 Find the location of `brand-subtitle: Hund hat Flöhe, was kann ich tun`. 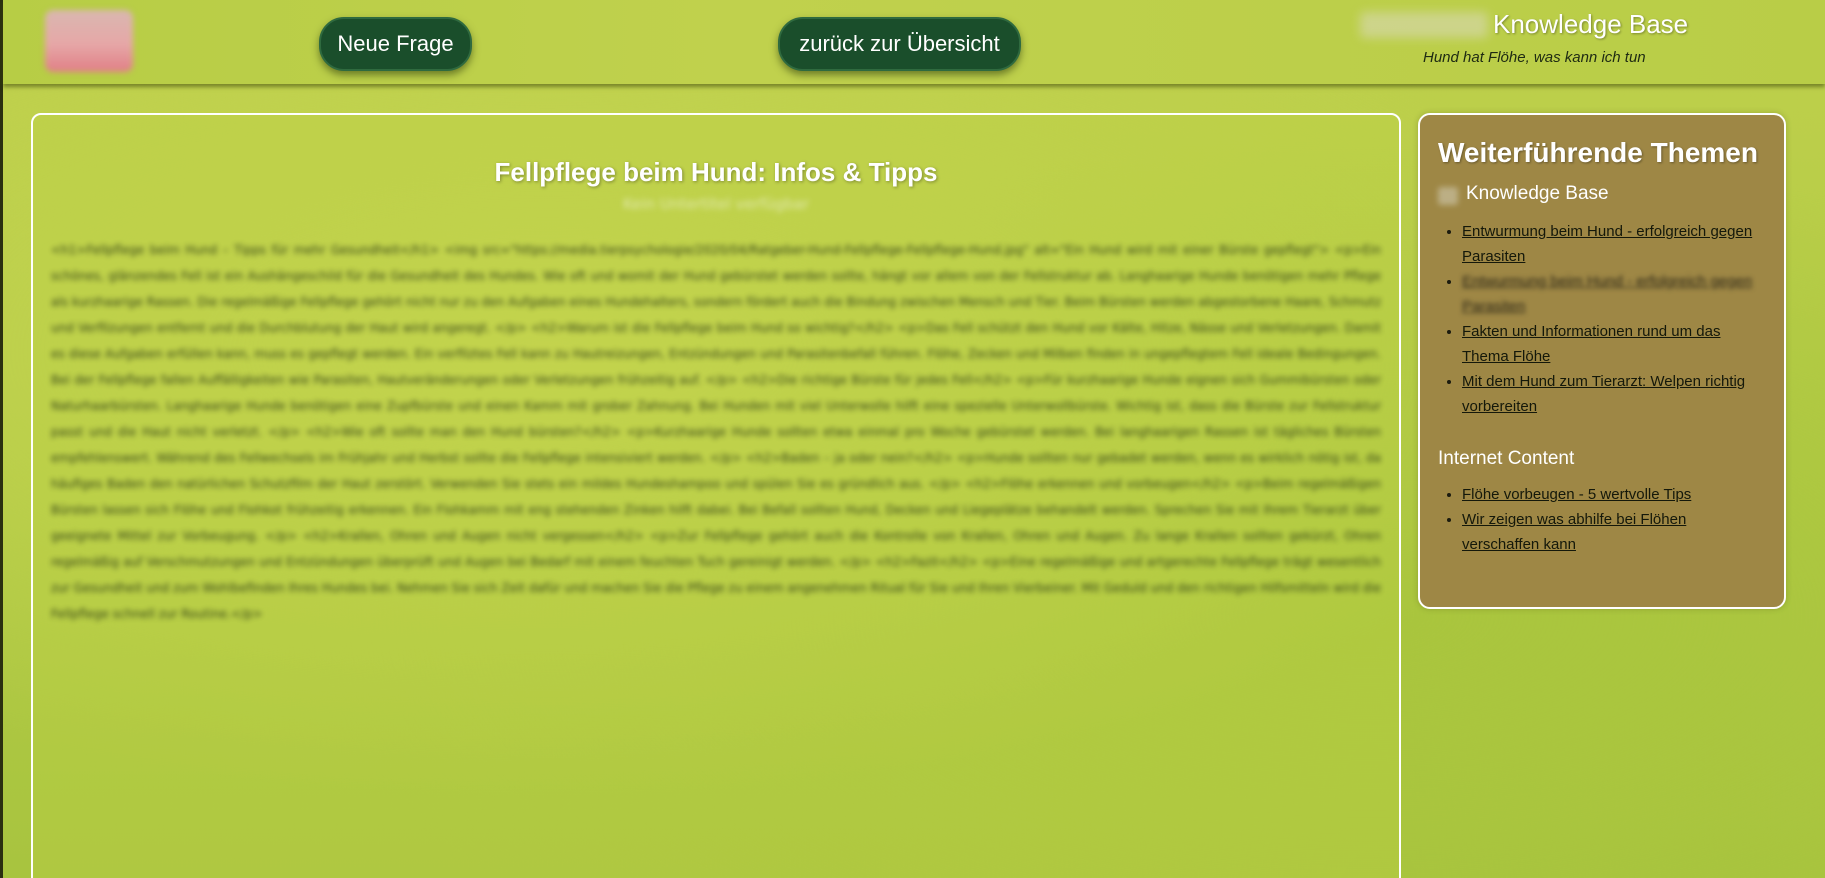

brand-subtitle: Hund hat Flöhe, was kann ich tun is located at coordinates (1534, 57).